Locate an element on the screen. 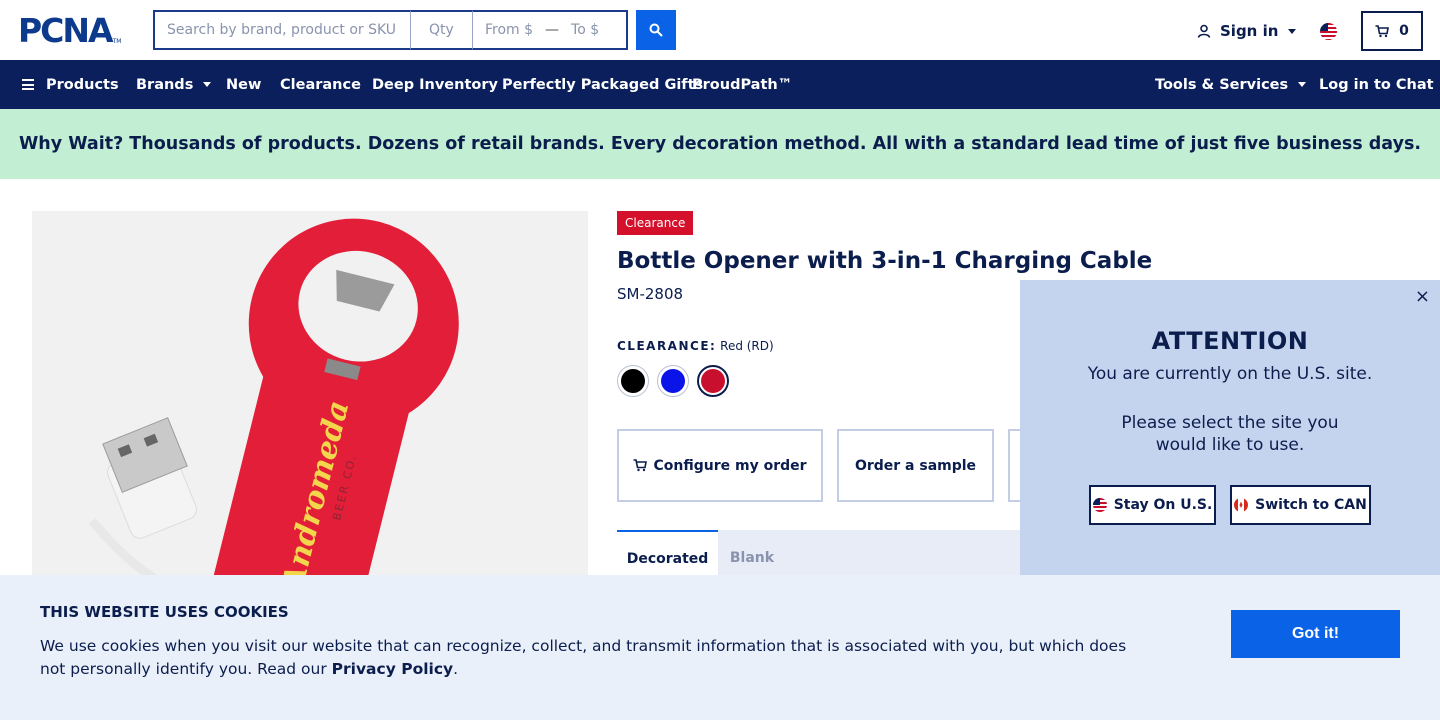  pcna-logo: PCNA TM is located at coordinates (69, 31).